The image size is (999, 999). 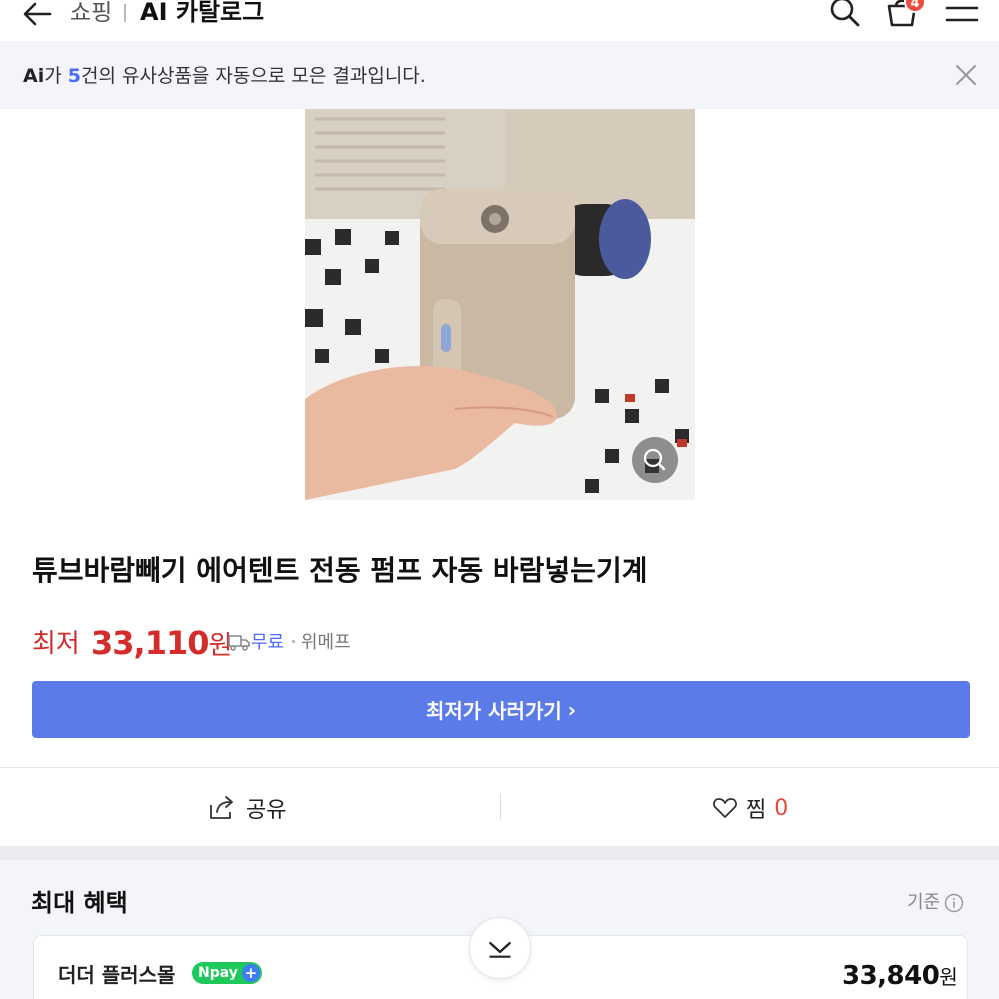 What do you see at coordinates (499, 767) in the screenshot?
I see `section-divider` at bounding box center [499, 767].